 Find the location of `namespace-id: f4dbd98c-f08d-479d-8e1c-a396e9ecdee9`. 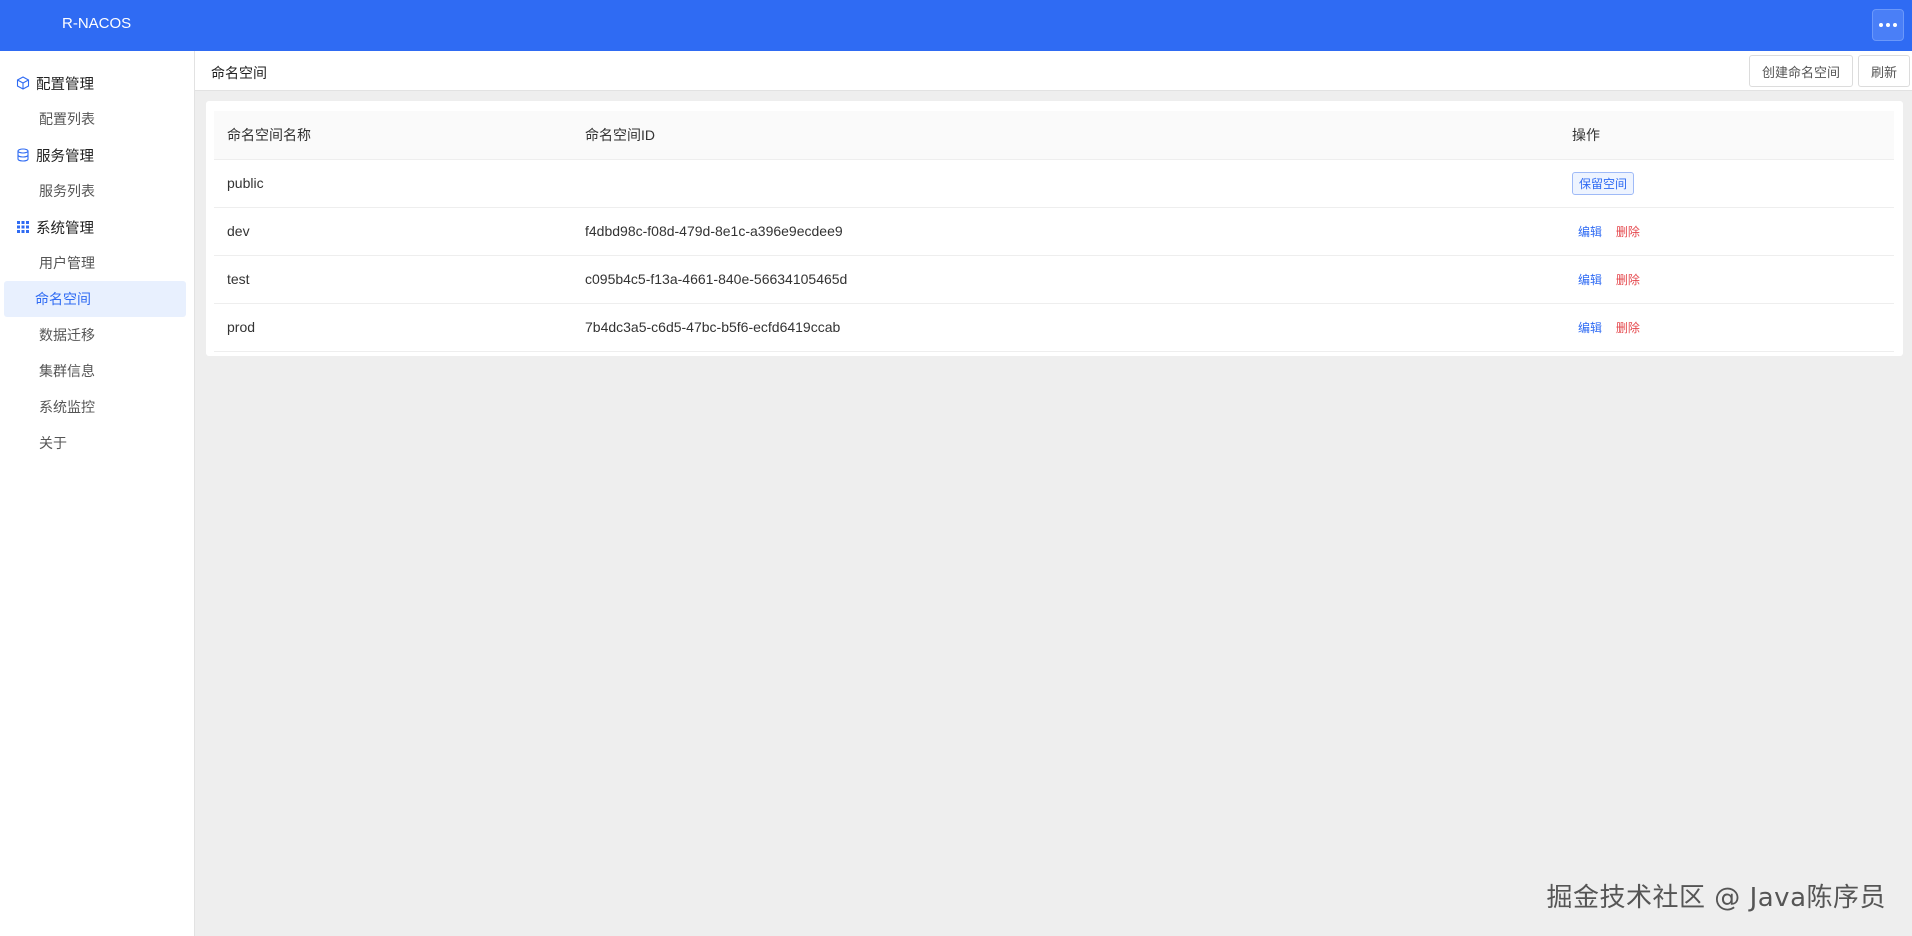

namespace-id: f4dbd98c-f08d-479d-8e1c-a396e9ecdee9 is located at coordinates (1078, 231).